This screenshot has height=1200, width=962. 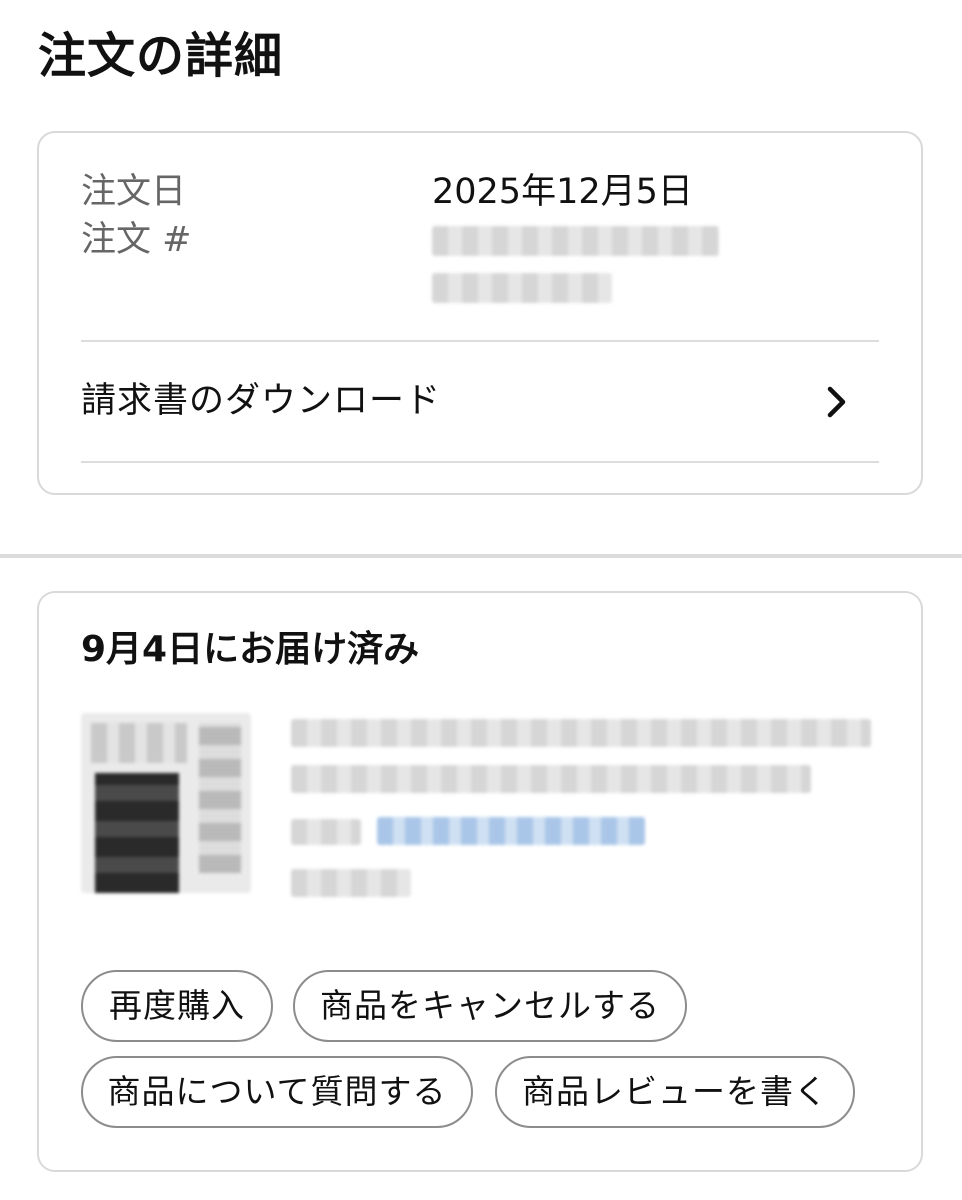 I want to click on divider, so click(x=480, y=462).